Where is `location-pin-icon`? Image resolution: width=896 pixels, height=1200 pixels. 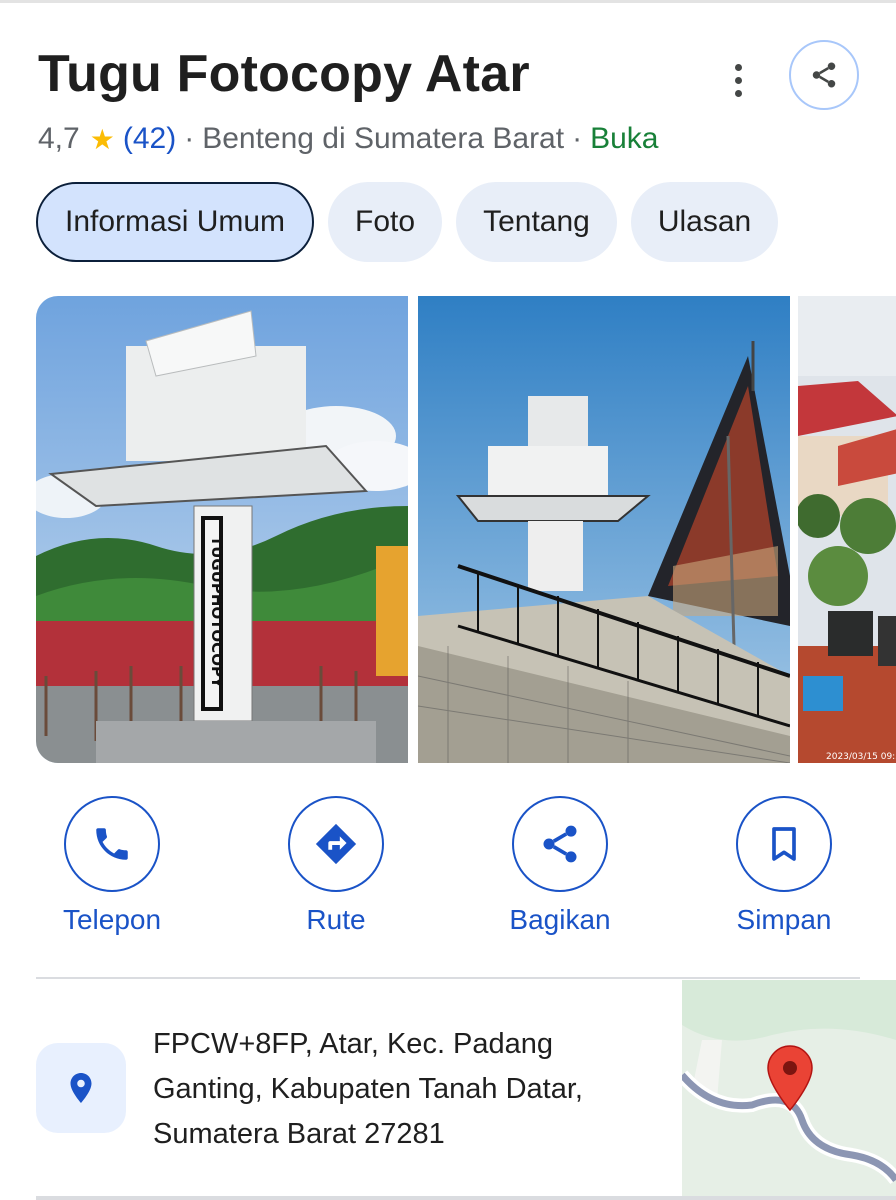
location-pin-icon is located at coordinates (81, 1088).